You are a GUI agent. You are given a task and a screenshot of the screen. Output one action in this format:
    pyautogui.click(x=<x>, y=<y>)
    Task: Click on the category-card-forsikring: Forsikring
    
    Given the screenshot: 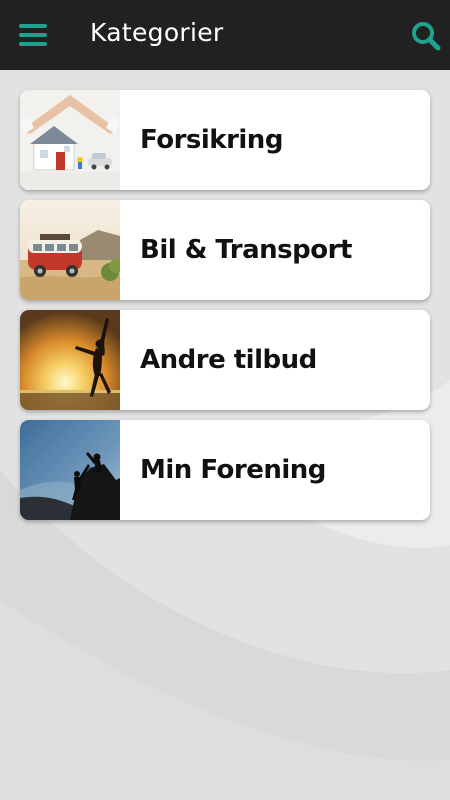 What is the action you would take?
    pyautogui.click(x=225, y=140)
    